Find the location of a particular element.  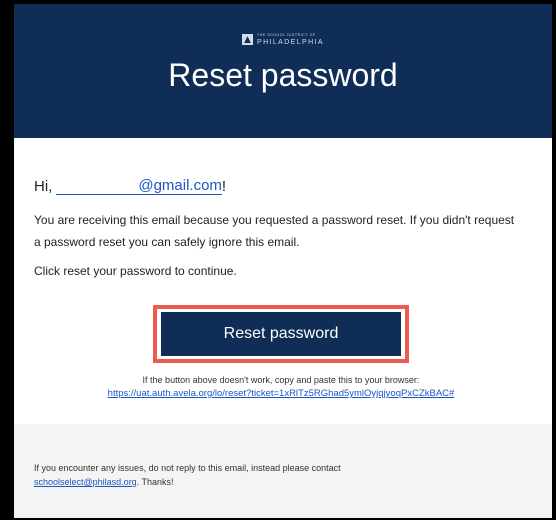

greeting-suffix: ! is located at coordinates (224, 186).